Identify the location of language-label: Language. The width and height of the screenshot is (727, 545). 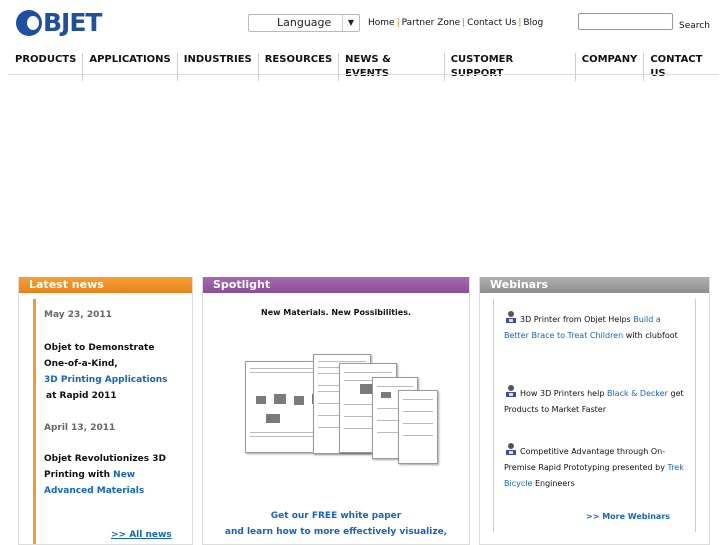
(304, 22).